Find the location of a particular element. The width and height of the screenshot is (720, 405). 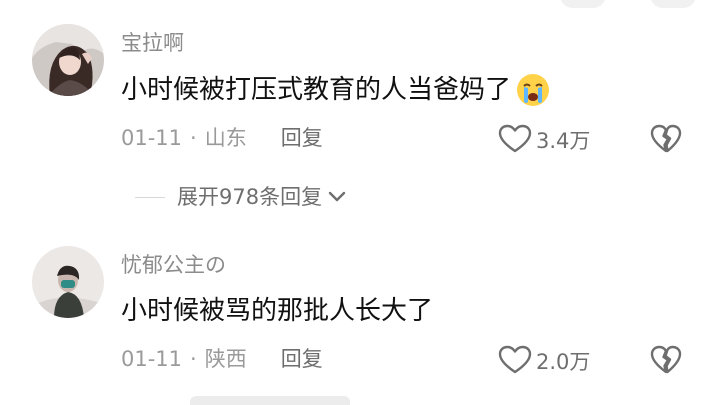

expand-replies-label: 展开978条回复 is located at coordinates (250, 197).